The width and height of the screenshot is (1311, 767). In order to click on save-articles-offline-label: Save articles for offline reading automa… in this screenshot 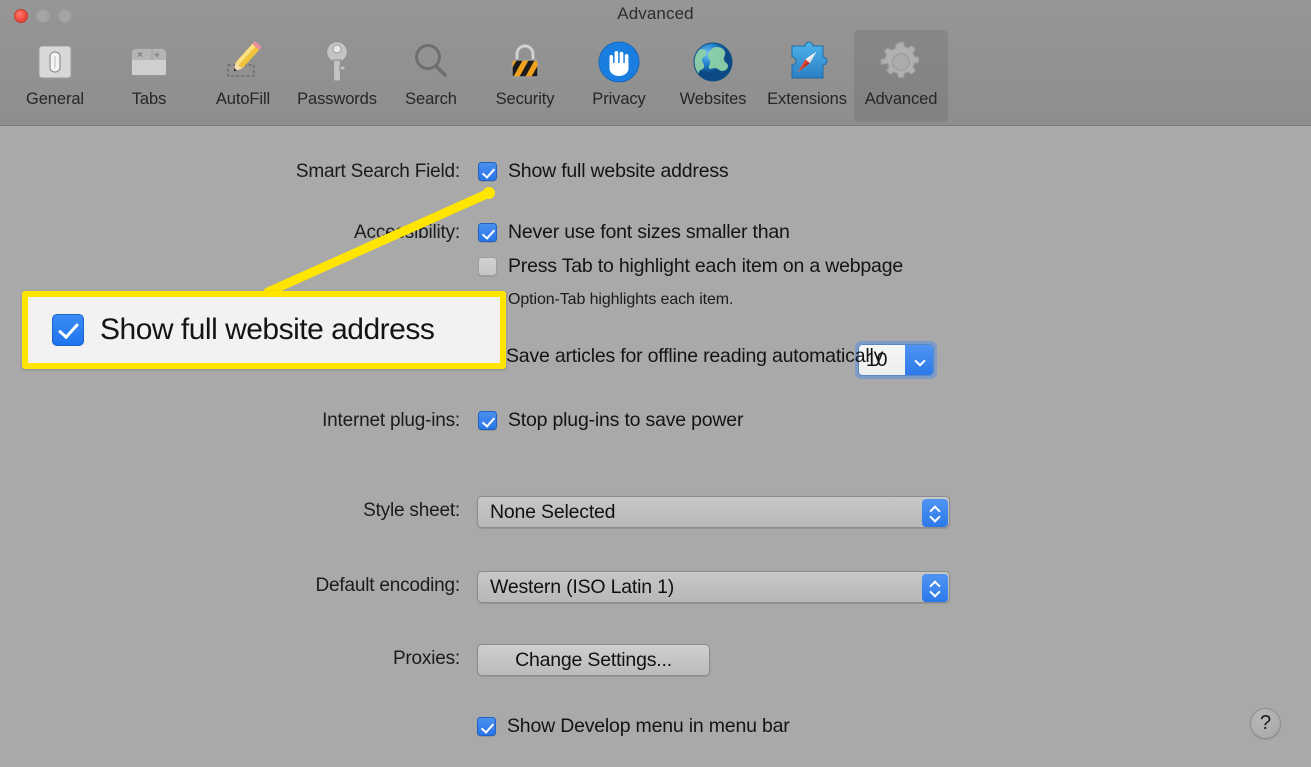, I will do `click(695, 356)`.